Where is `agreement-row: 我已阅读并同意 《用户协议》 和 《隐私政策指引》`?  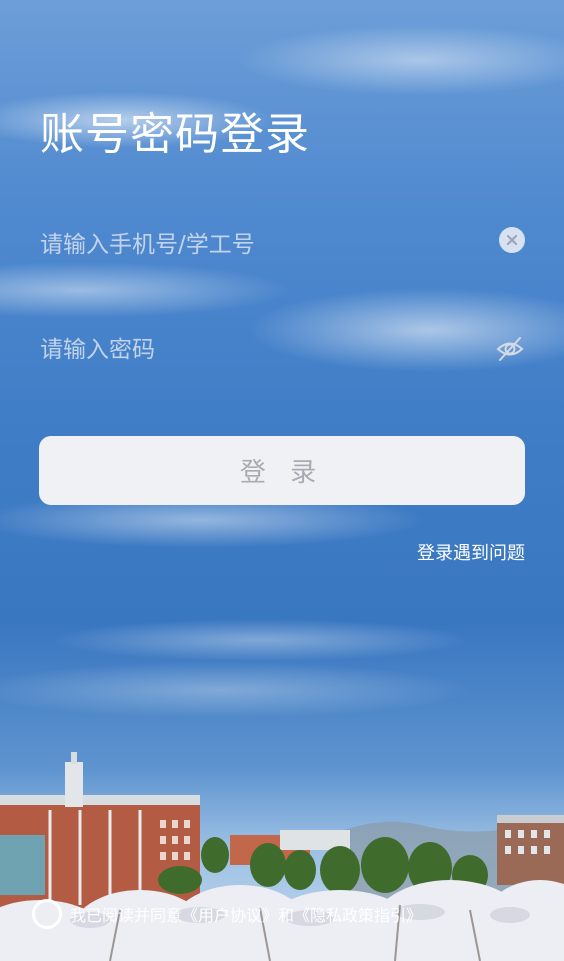
agreement-row: 我已阅读并同意 《用户协议》 和 《隐私政策指引》 is located at coordinates (227, 914).